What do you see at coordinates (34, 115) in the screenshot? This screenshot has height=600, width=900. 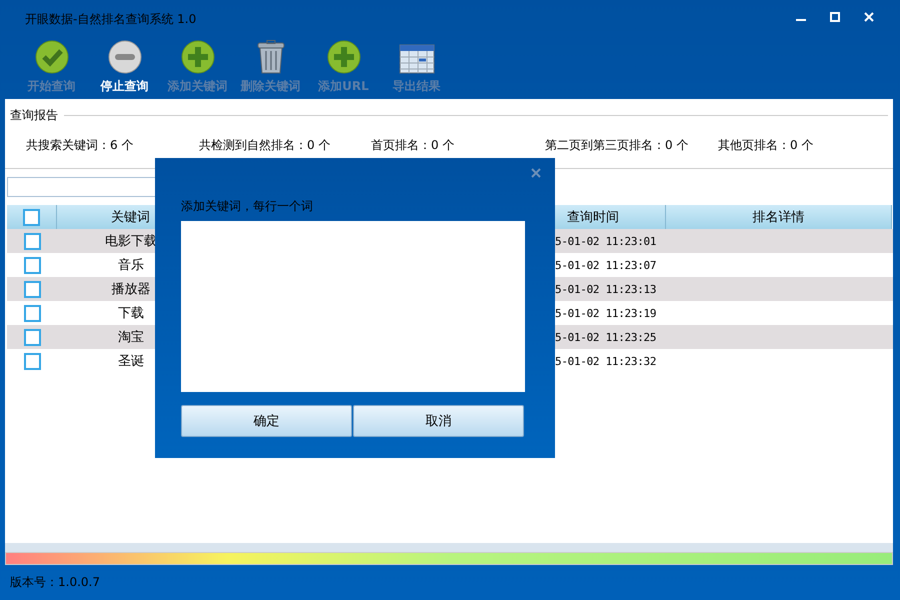 I see `group-title: 查询报告` at bounding box center [34, 115].